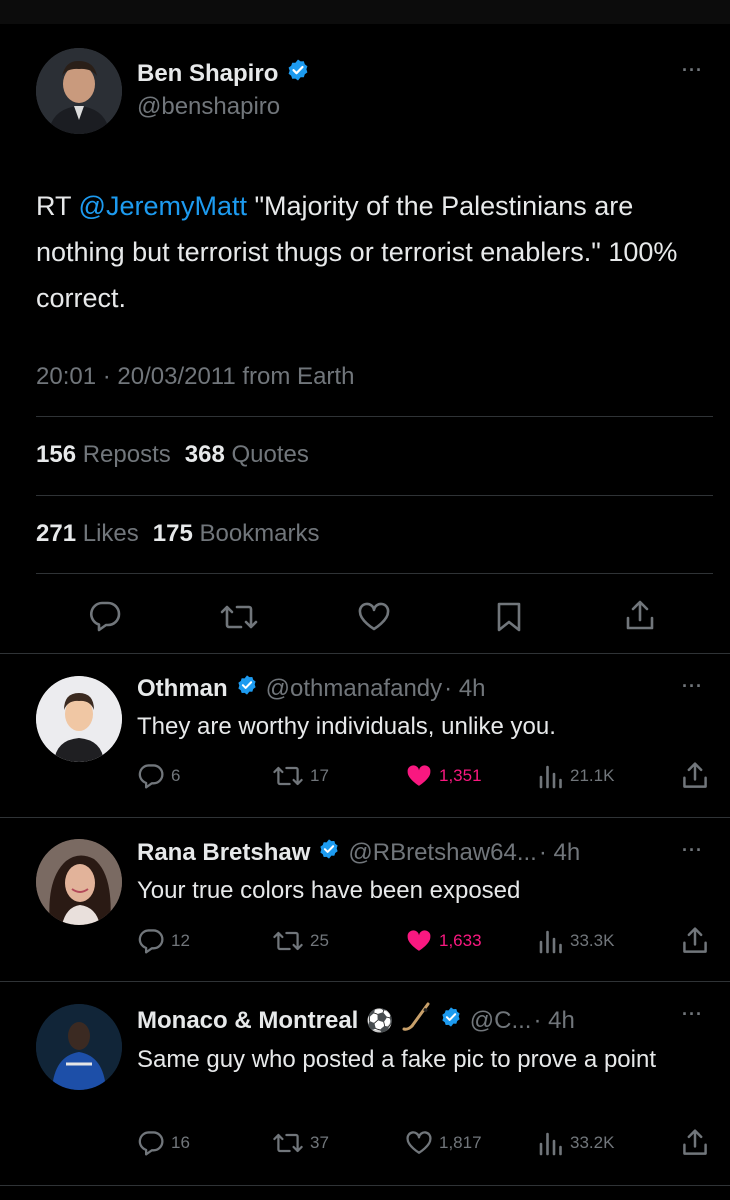  What do you see at coordinates (207, 74) in the screenshot?
I see `author-name: Ben Shapiro` at bounding box center [207, 74].